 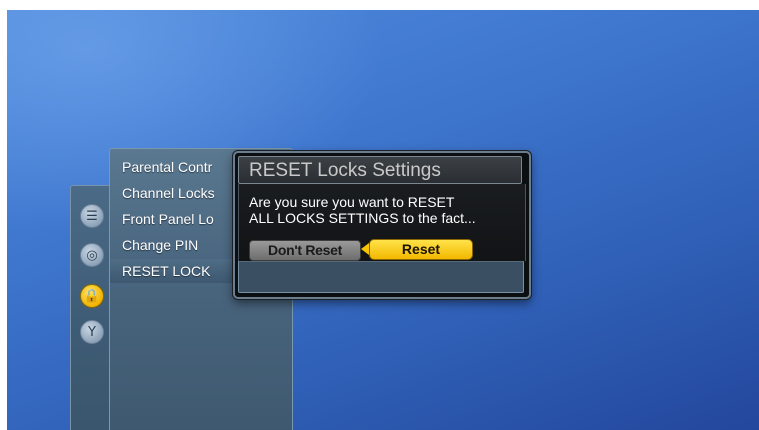 What do you see at coordinates (305, 250) in the screenshot?
I see `dont-reset-button: Don't Reset` at bounding box center [305, 250].